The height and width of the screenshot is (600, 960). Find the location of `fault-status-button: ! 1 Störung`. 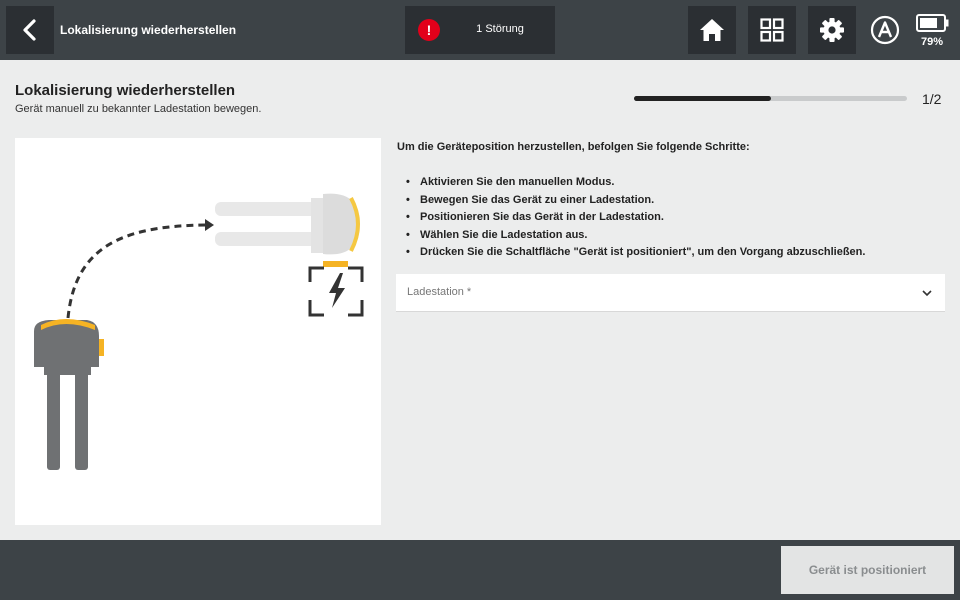

fault-status-button: ! 1 Störung is located at coordinates (480, 30).